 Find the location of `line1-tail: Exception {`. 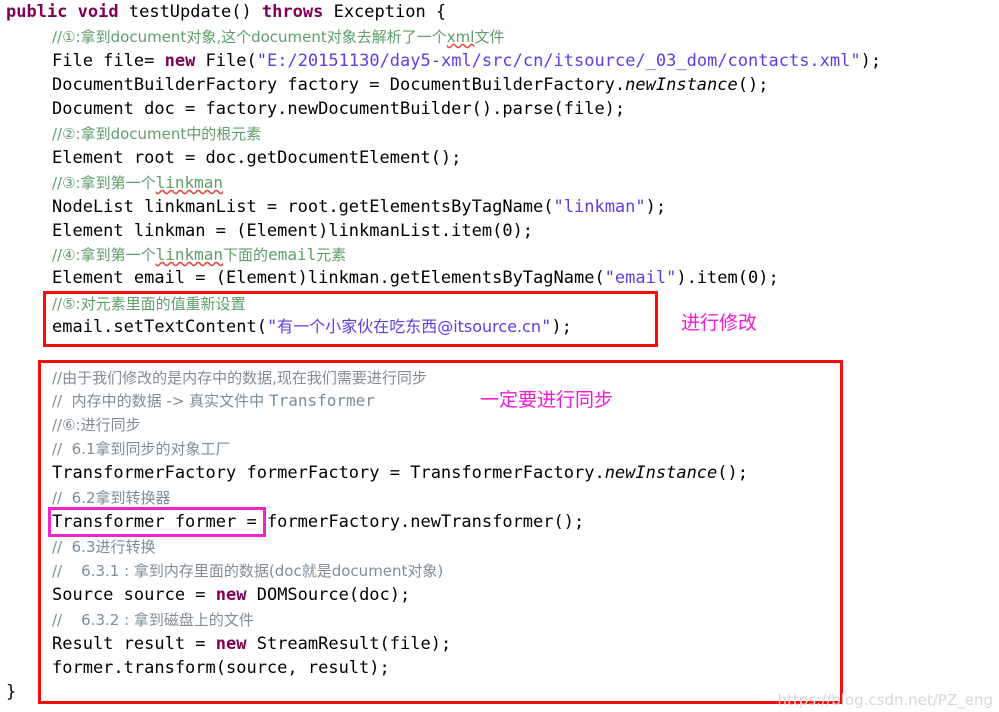

line1-tail: Exception { is located at coordinates (385, 12).